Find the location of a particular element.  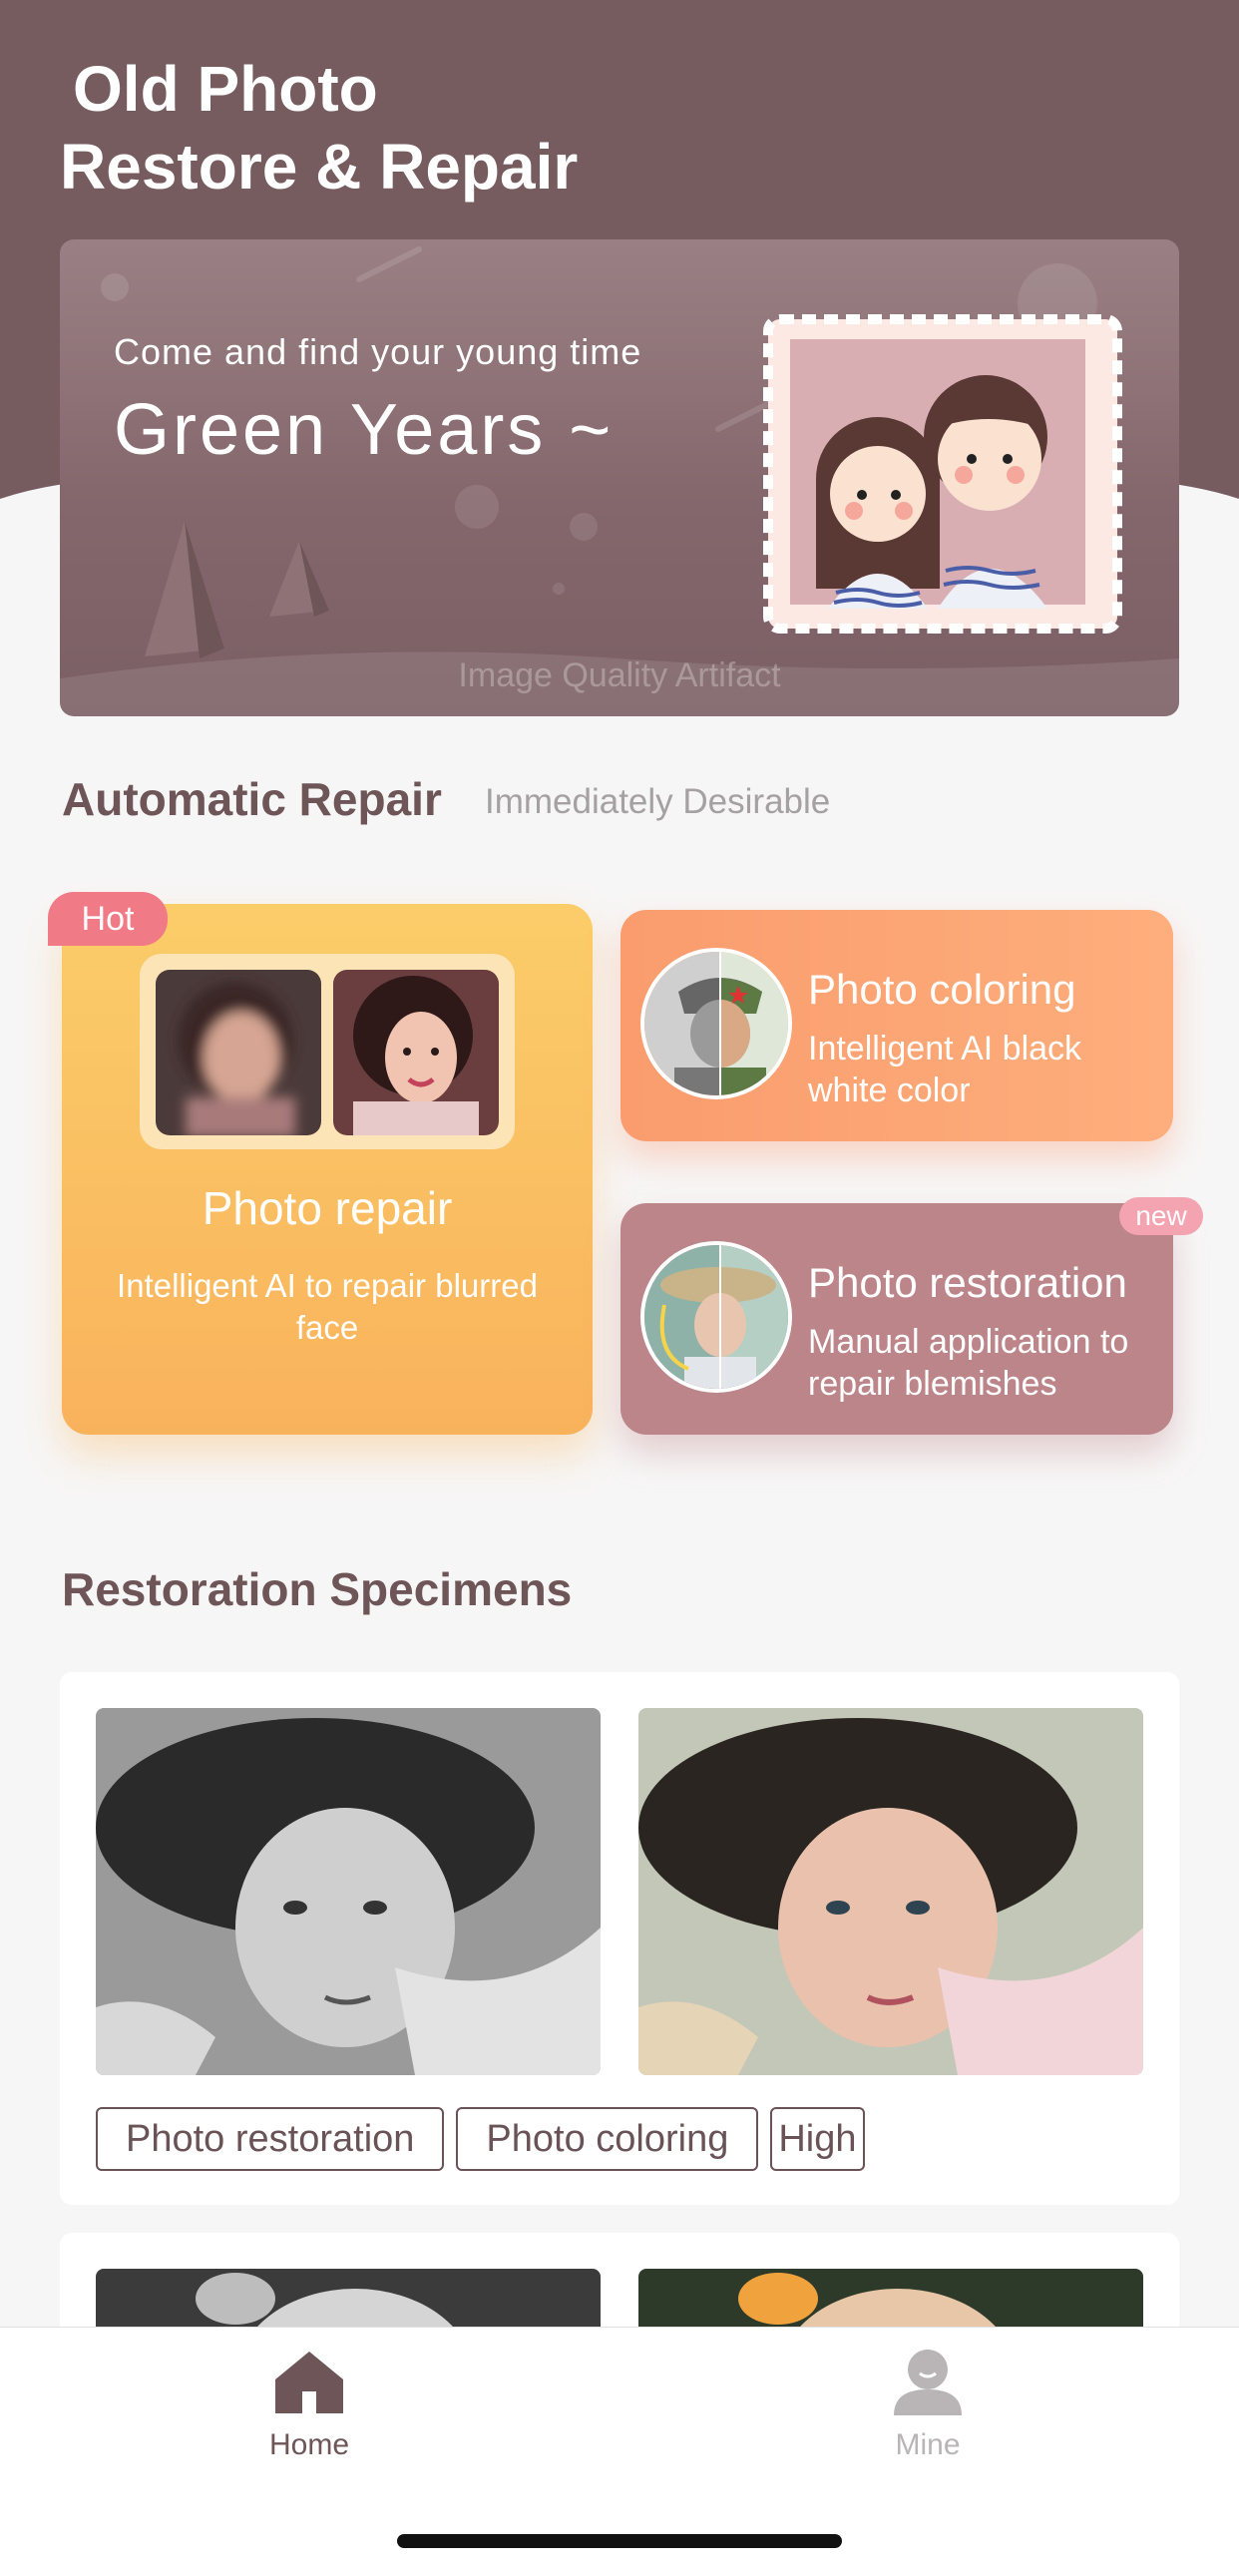

tab-home: Home is located at coordinates (309, 2405).